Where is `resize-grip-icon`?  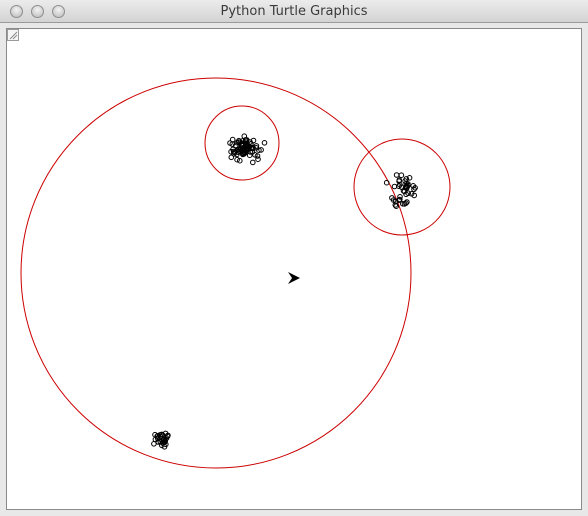 resize-grip-icon is located at coordinates (13, 35).